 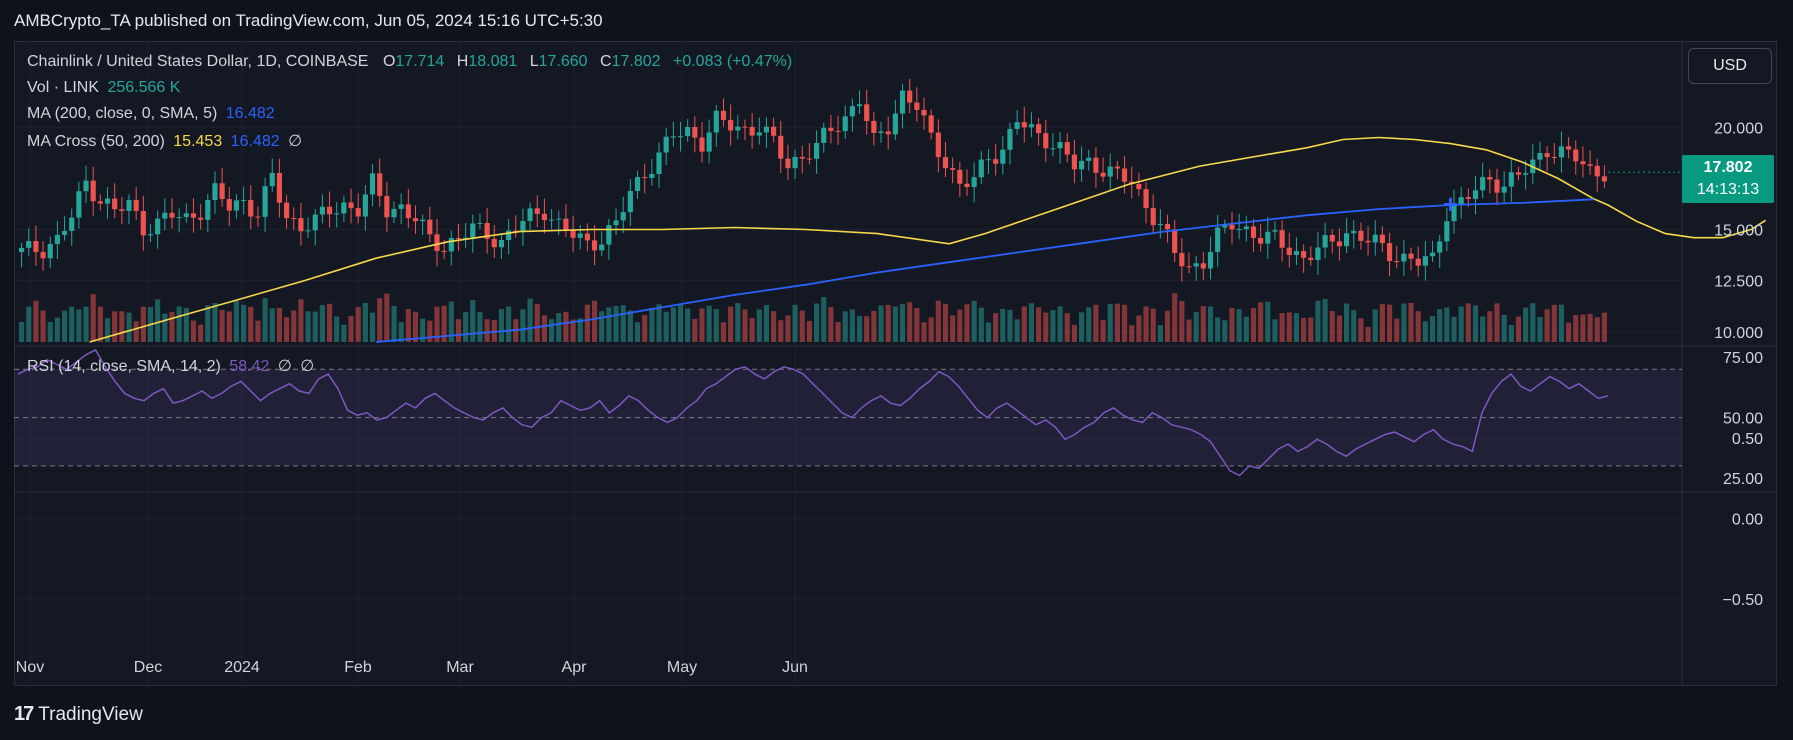 I want to click on x-tick-label: Nov, so click(x=30, y=667).